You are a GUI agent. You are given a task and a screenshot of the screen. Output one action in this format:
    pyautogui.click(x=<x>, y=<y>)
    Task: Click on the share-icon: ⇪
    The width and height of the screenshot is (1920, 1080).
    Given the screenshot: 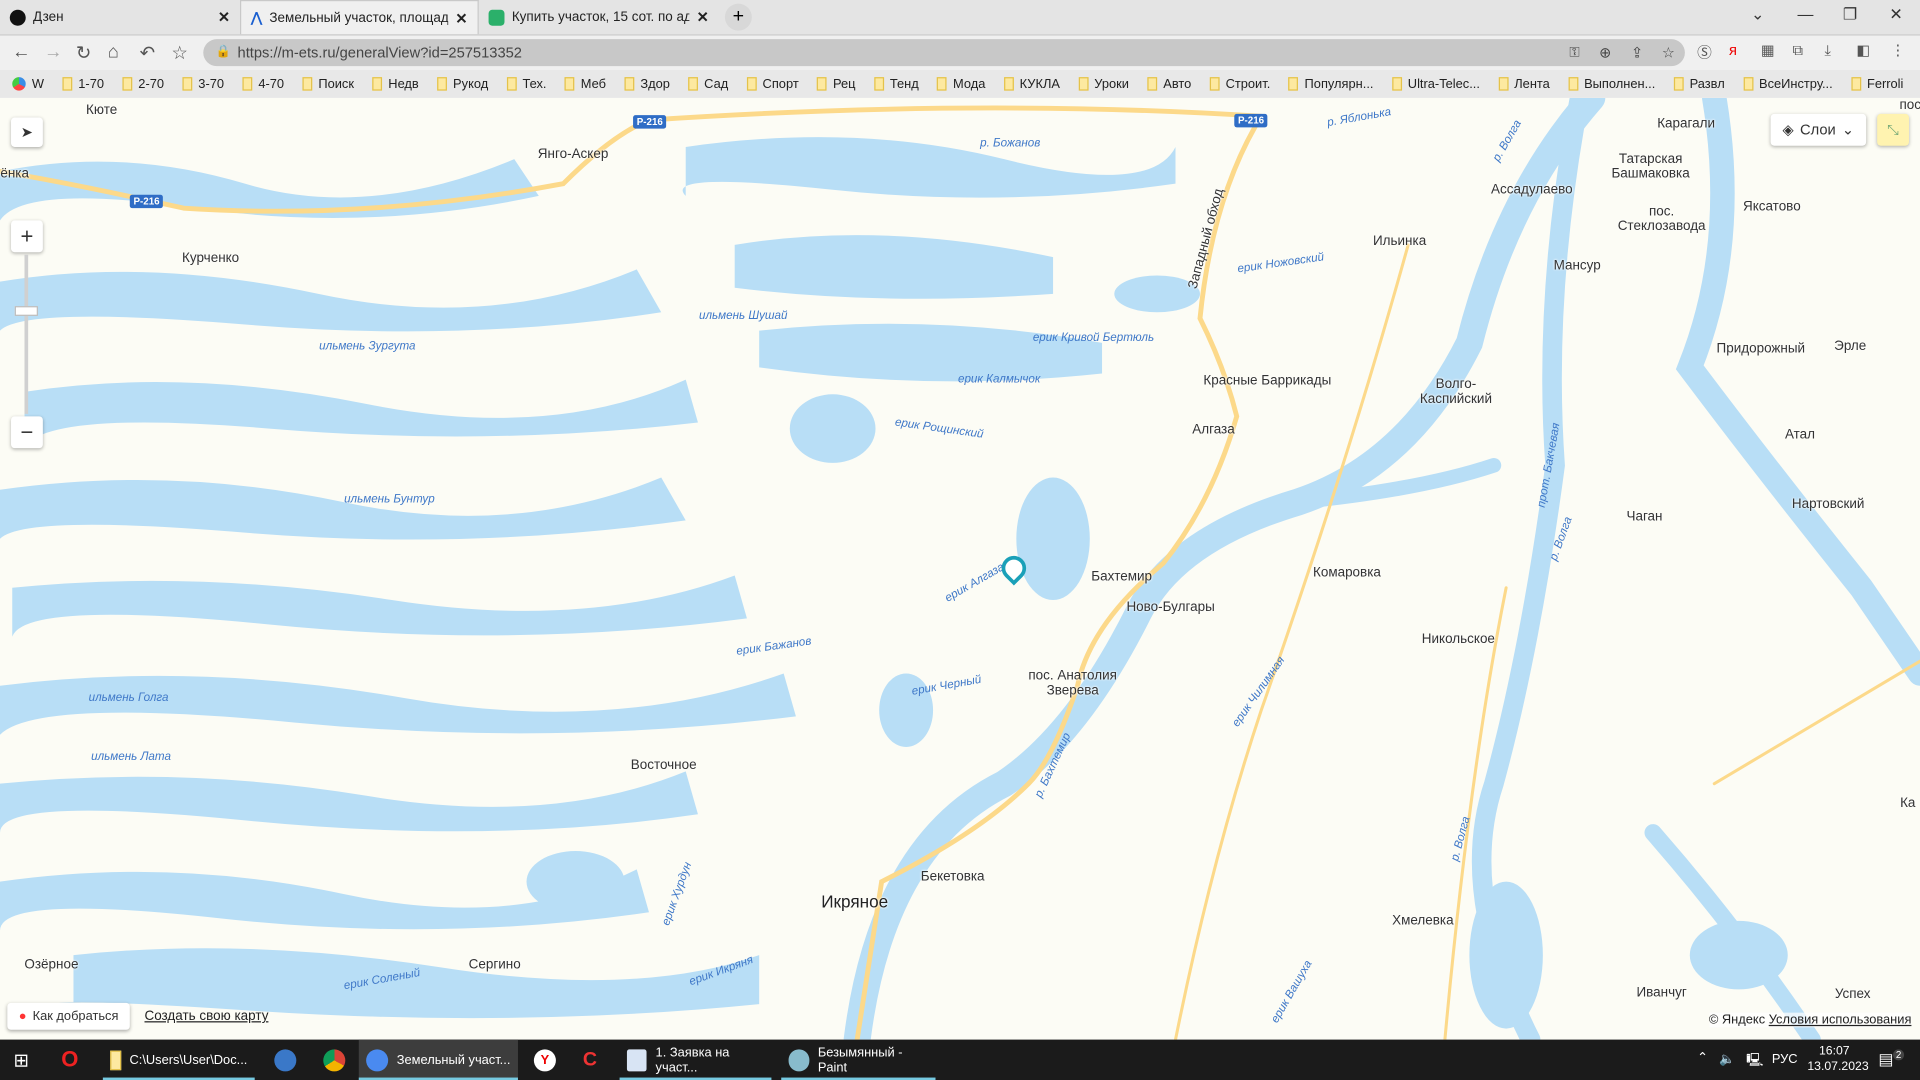 What is the action you would take?
    pyautogui.click(x=1637, y=52)
    